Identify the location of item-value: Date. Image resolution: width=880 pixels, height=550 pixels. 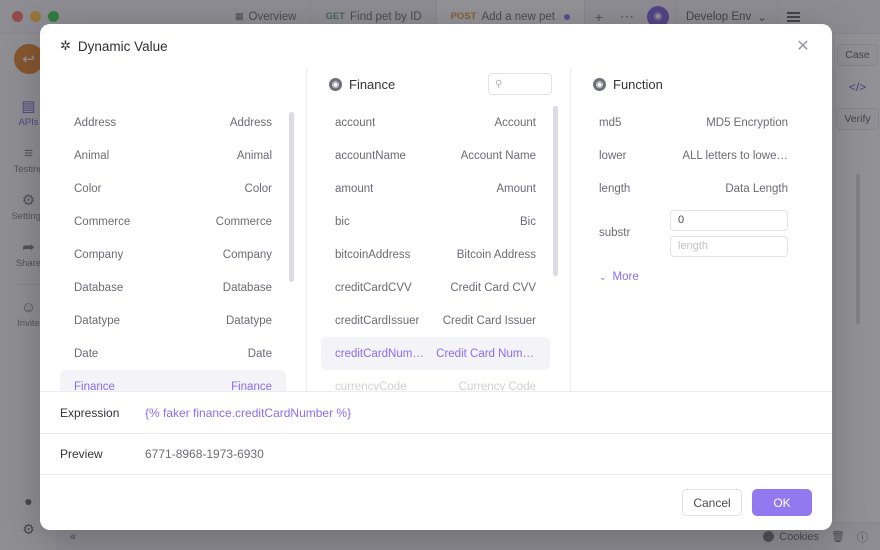
(259, 353).